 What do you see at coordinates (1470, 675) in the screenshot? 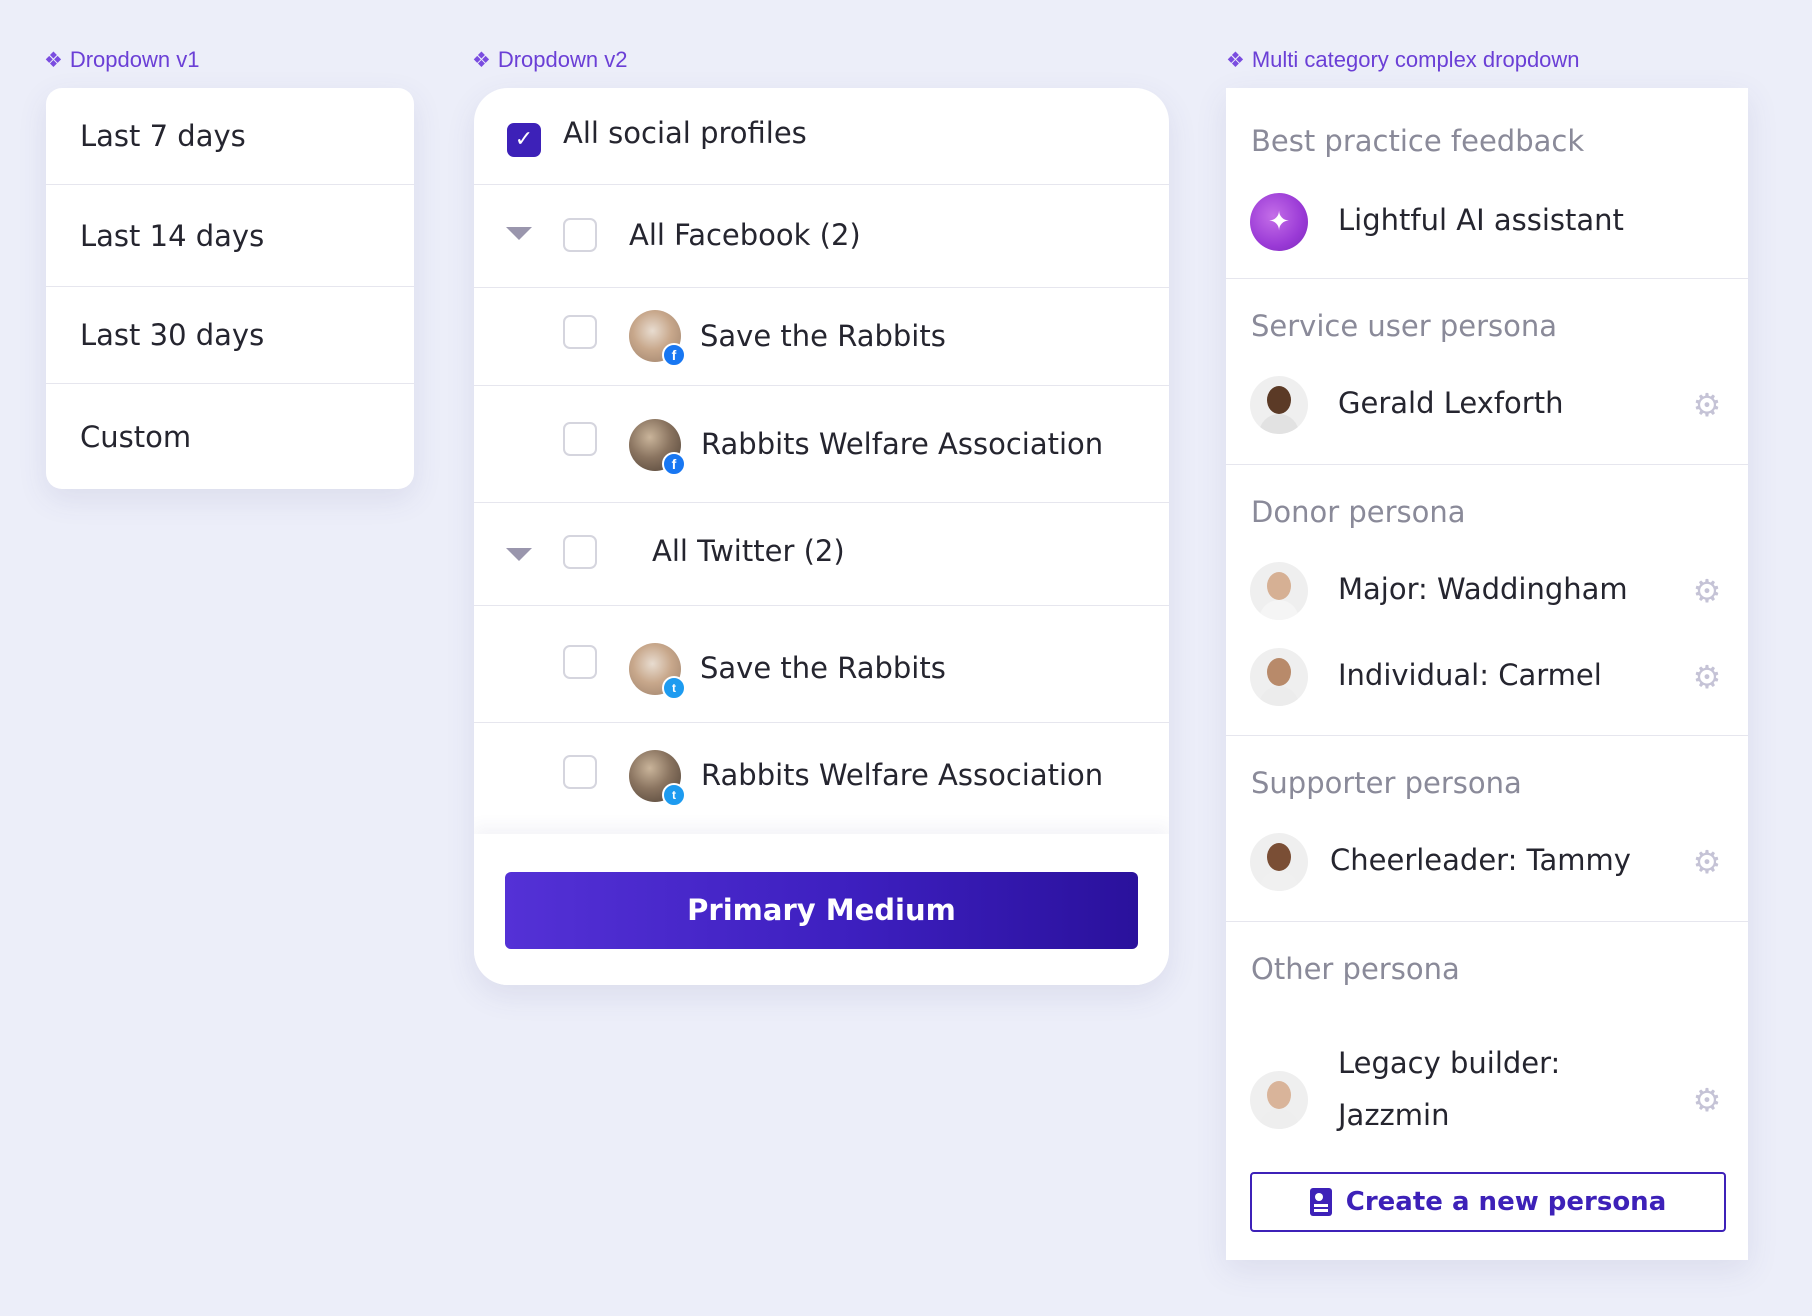
I see `persona-name: Individual: Carmel` at bounding box center [1470, 675].